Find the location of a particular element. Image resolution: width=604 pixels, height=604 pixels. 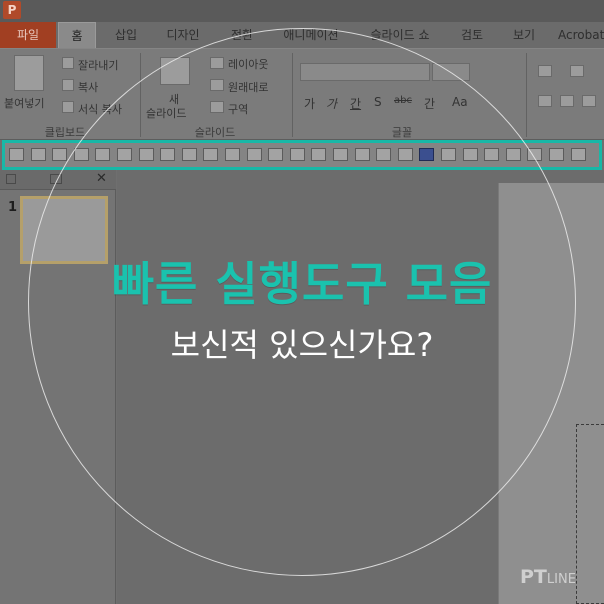

align-left-text-icon is located at coordinates (545, 101).